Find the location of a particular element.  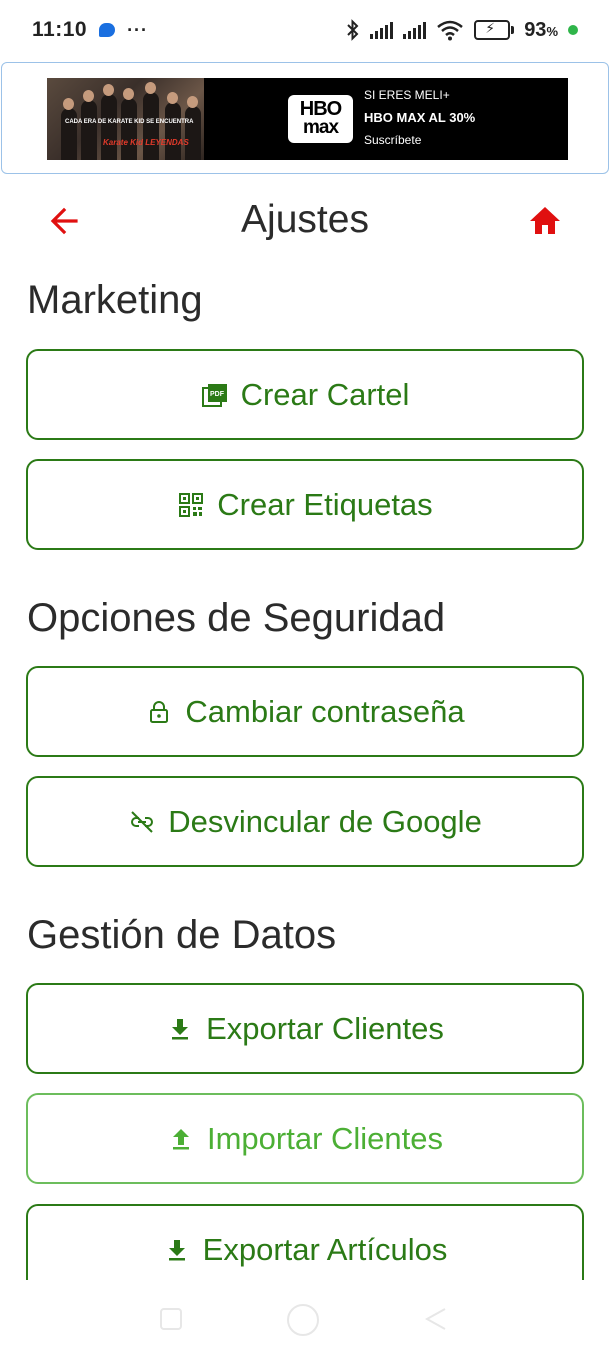

ad-subscribe-link: Suscríbete is located at coordinates (419, 140).